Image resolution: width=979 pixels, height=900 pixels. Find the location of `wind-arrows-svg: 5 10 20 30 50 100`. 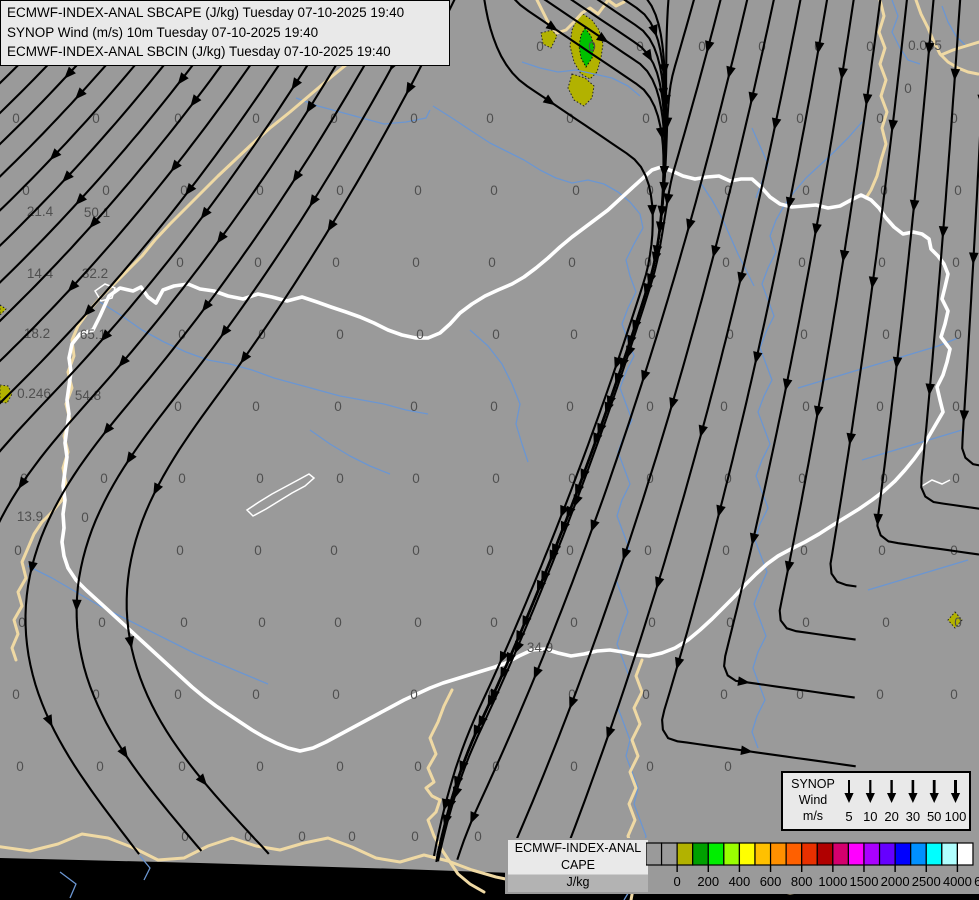

wind-arrows-svg: 5 10 20 30 50 100 is located at coordinates (905, 802).